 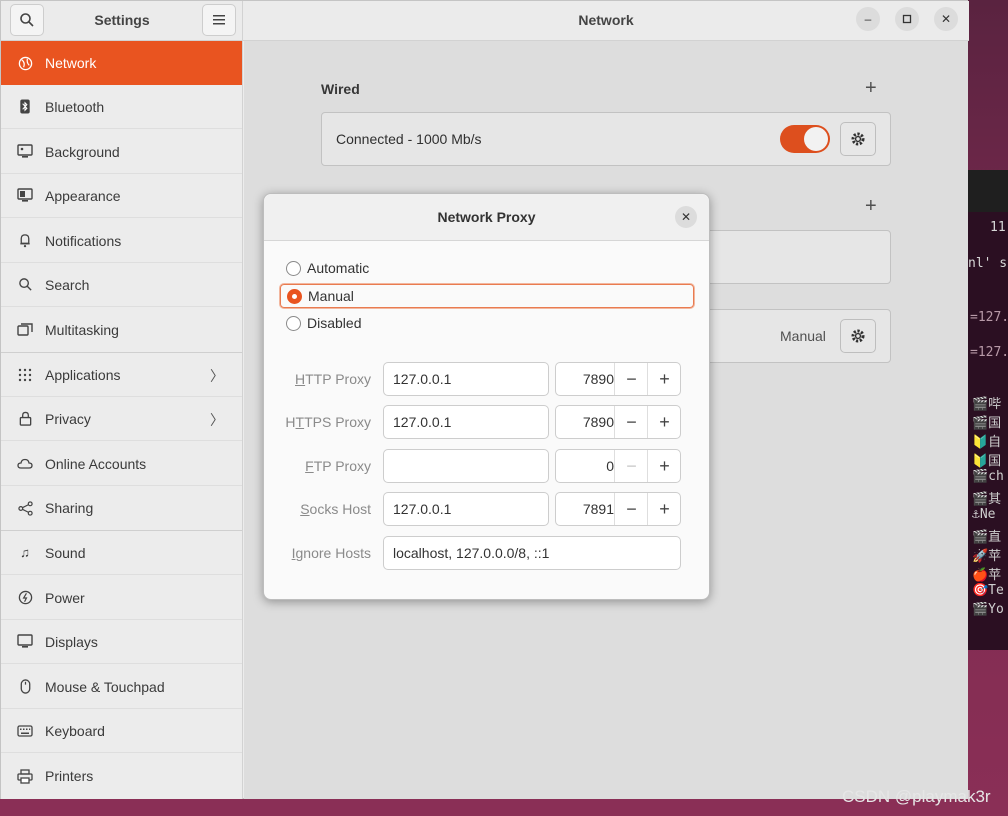 What do you see at coordinates (486, 217) in the screenshot?
I see `dialog-title: Network Proxy` at bounding box center [486, 217].